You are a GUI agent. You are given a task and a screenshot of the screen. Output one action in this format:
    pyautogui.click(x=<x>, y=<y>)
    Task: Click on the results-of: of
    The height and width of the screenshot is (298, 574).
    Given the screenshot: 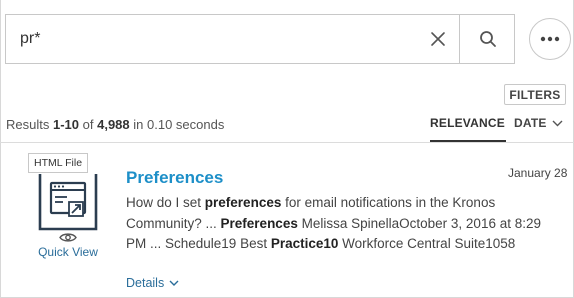 What is the action you would take?
    pyautogui.click(x=88, y=124)
    